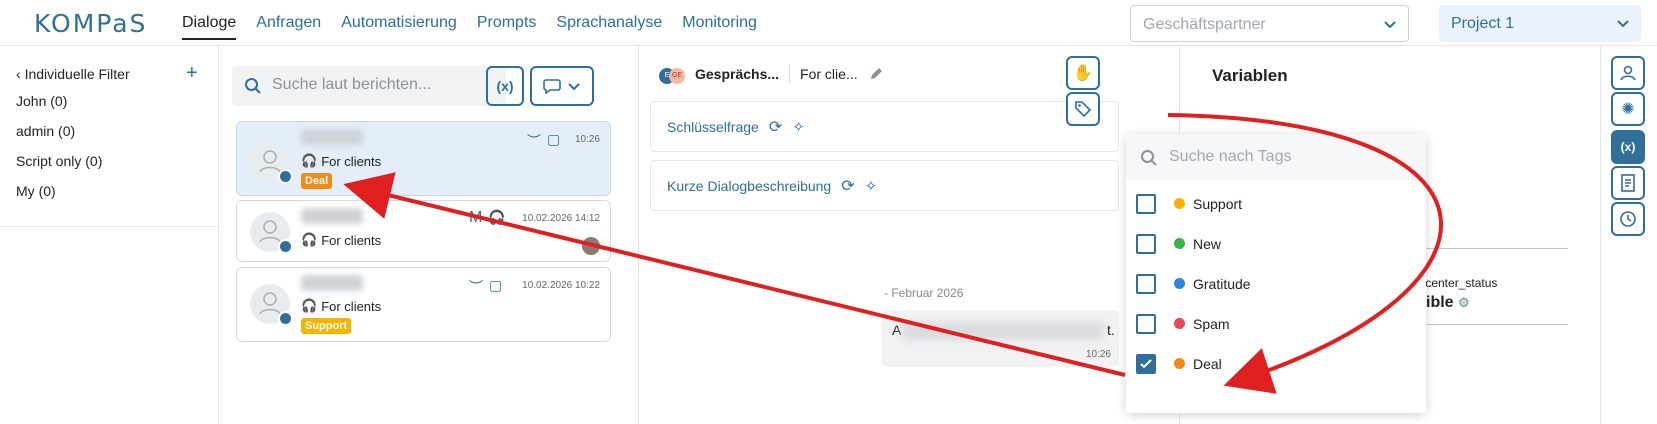  I want to click on gmail-icon: M, so click(476, 217).